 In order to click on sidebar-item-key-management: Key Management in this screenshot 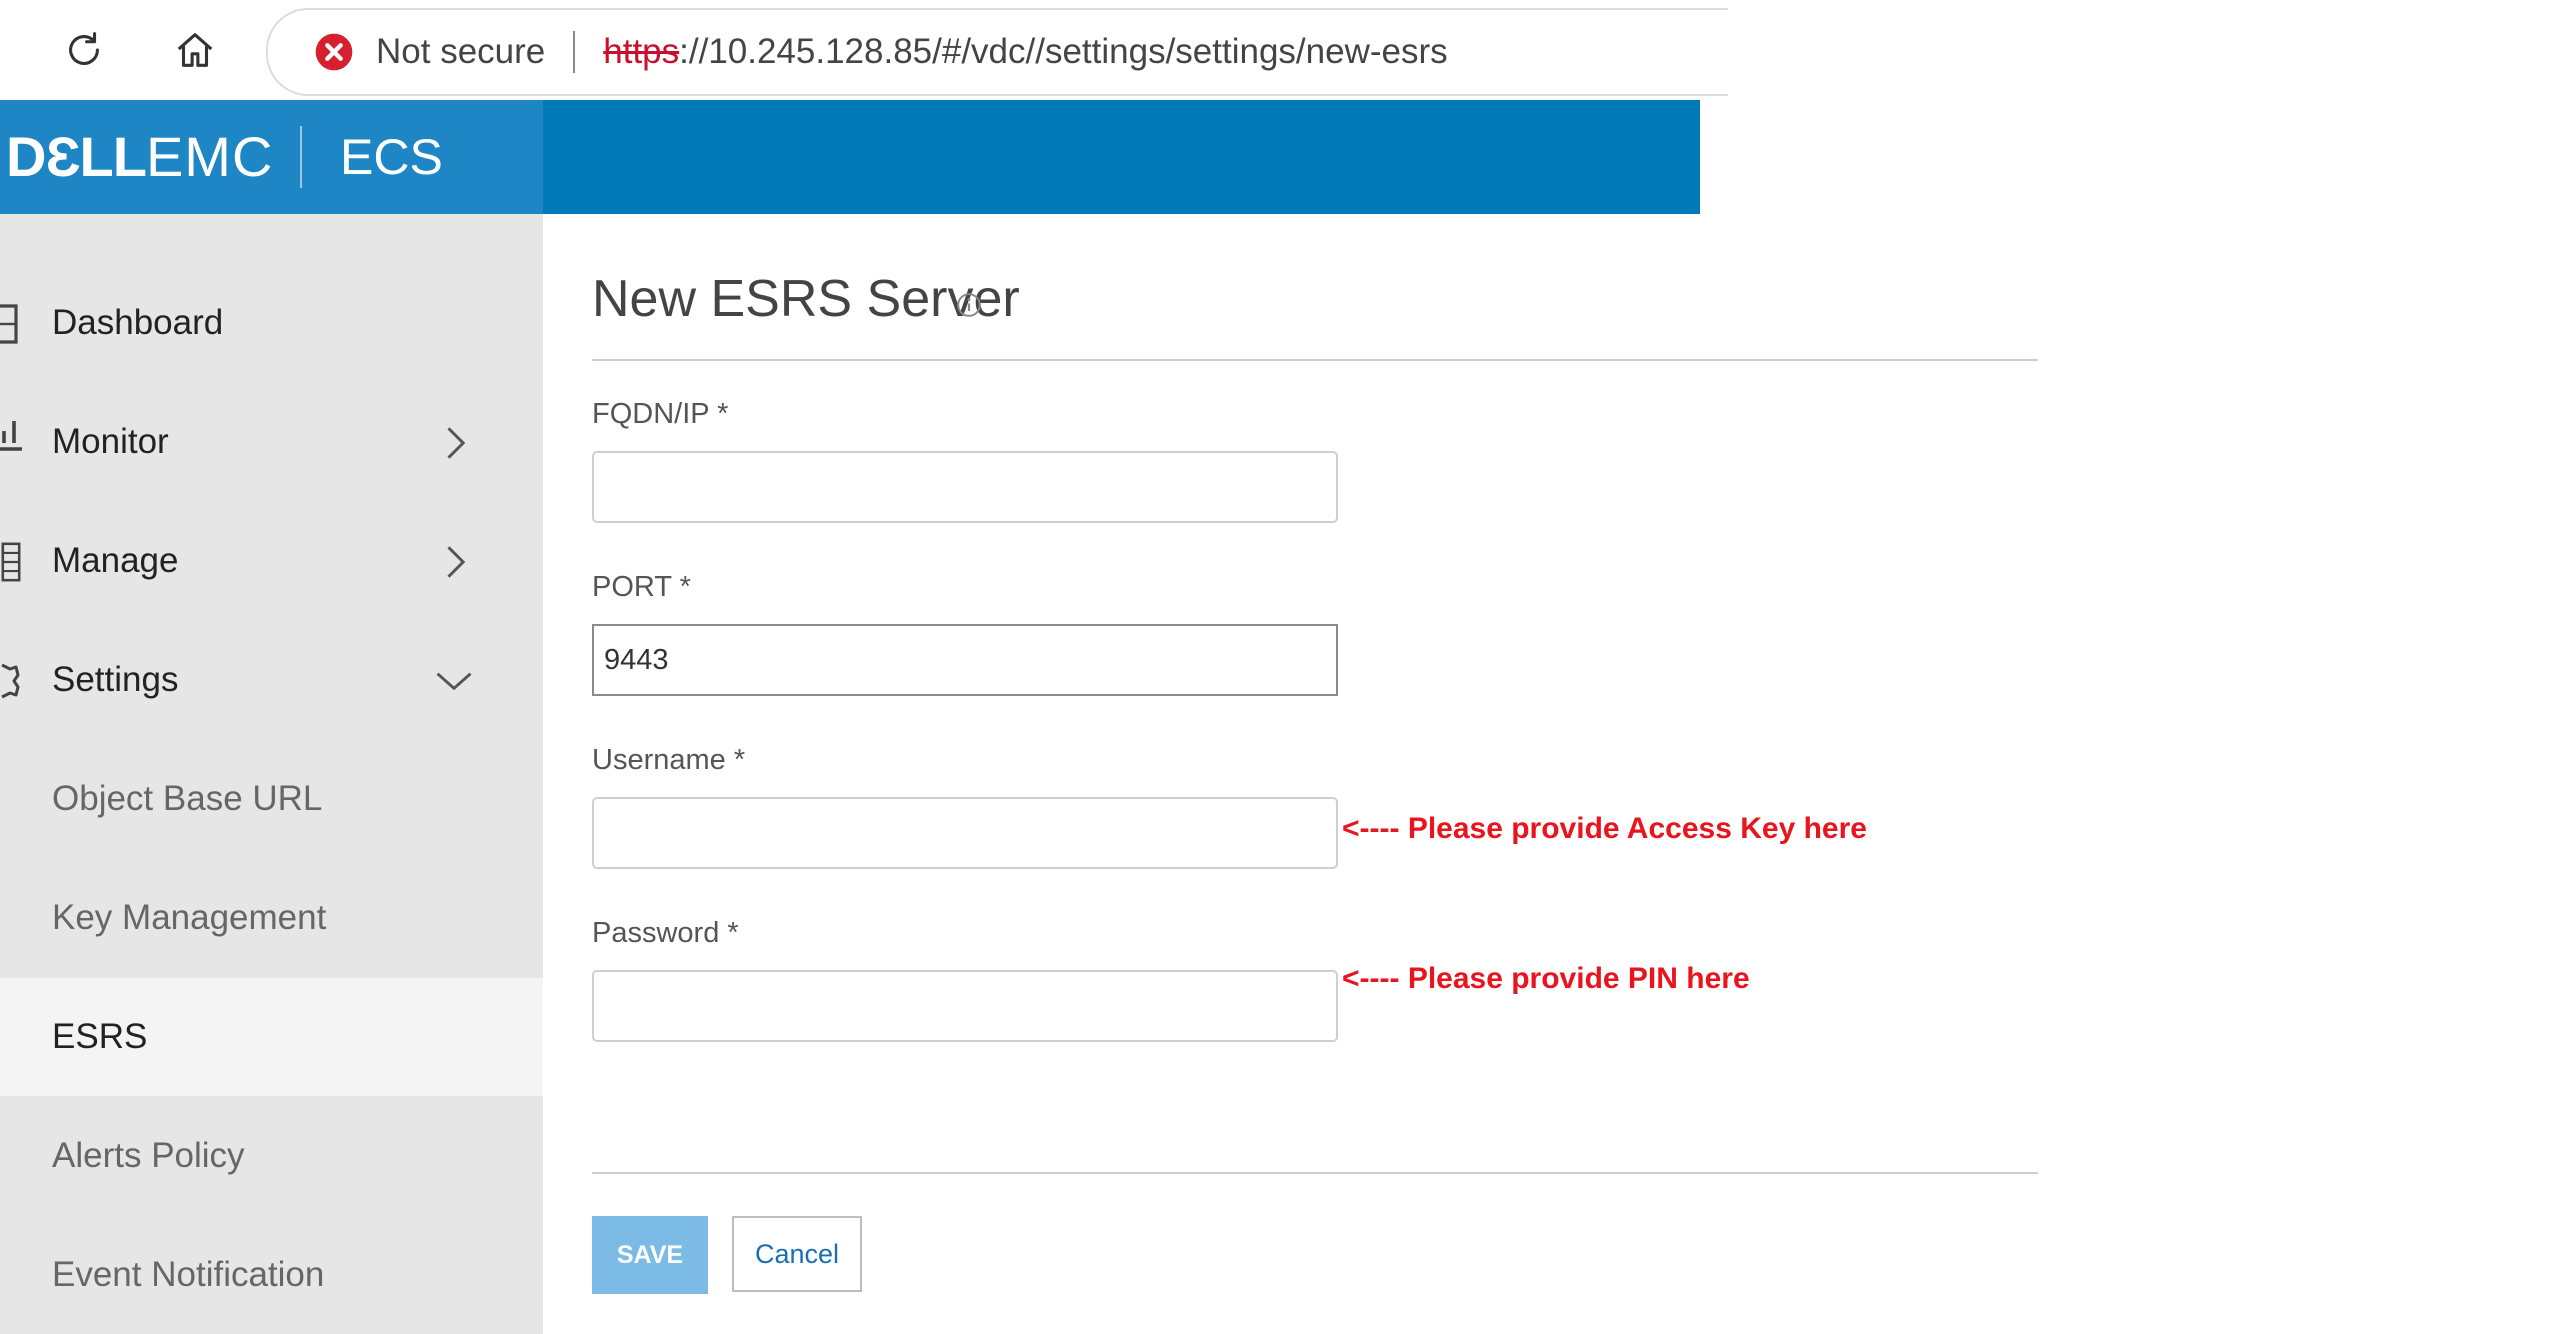, I will do `click(271, 918)`.